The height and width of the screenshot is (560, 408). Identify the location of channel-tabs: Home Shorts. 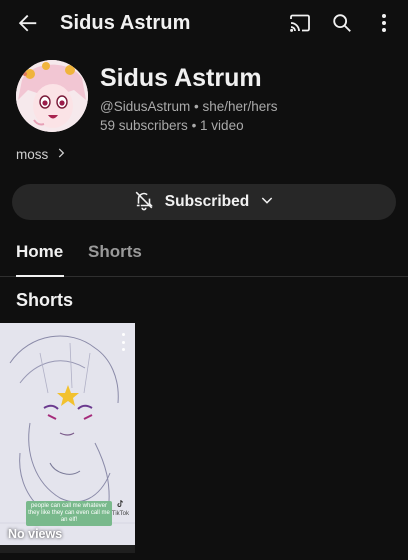
(204, 256).